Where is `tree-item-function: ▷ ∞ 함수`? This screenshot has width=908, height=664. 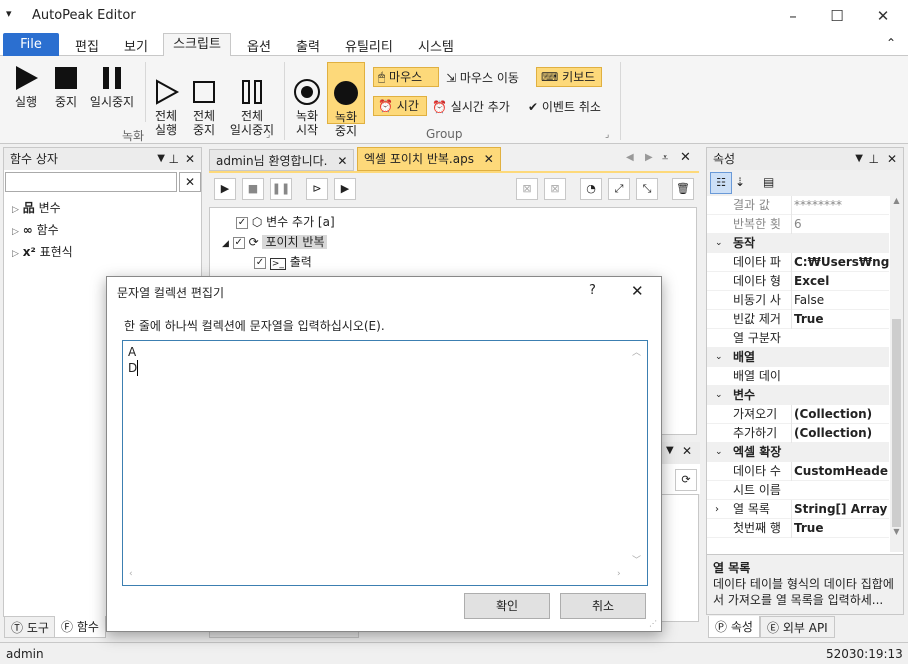
tree-item-function: ▷ ∞ 함수 is located at coordinates (42, 231).